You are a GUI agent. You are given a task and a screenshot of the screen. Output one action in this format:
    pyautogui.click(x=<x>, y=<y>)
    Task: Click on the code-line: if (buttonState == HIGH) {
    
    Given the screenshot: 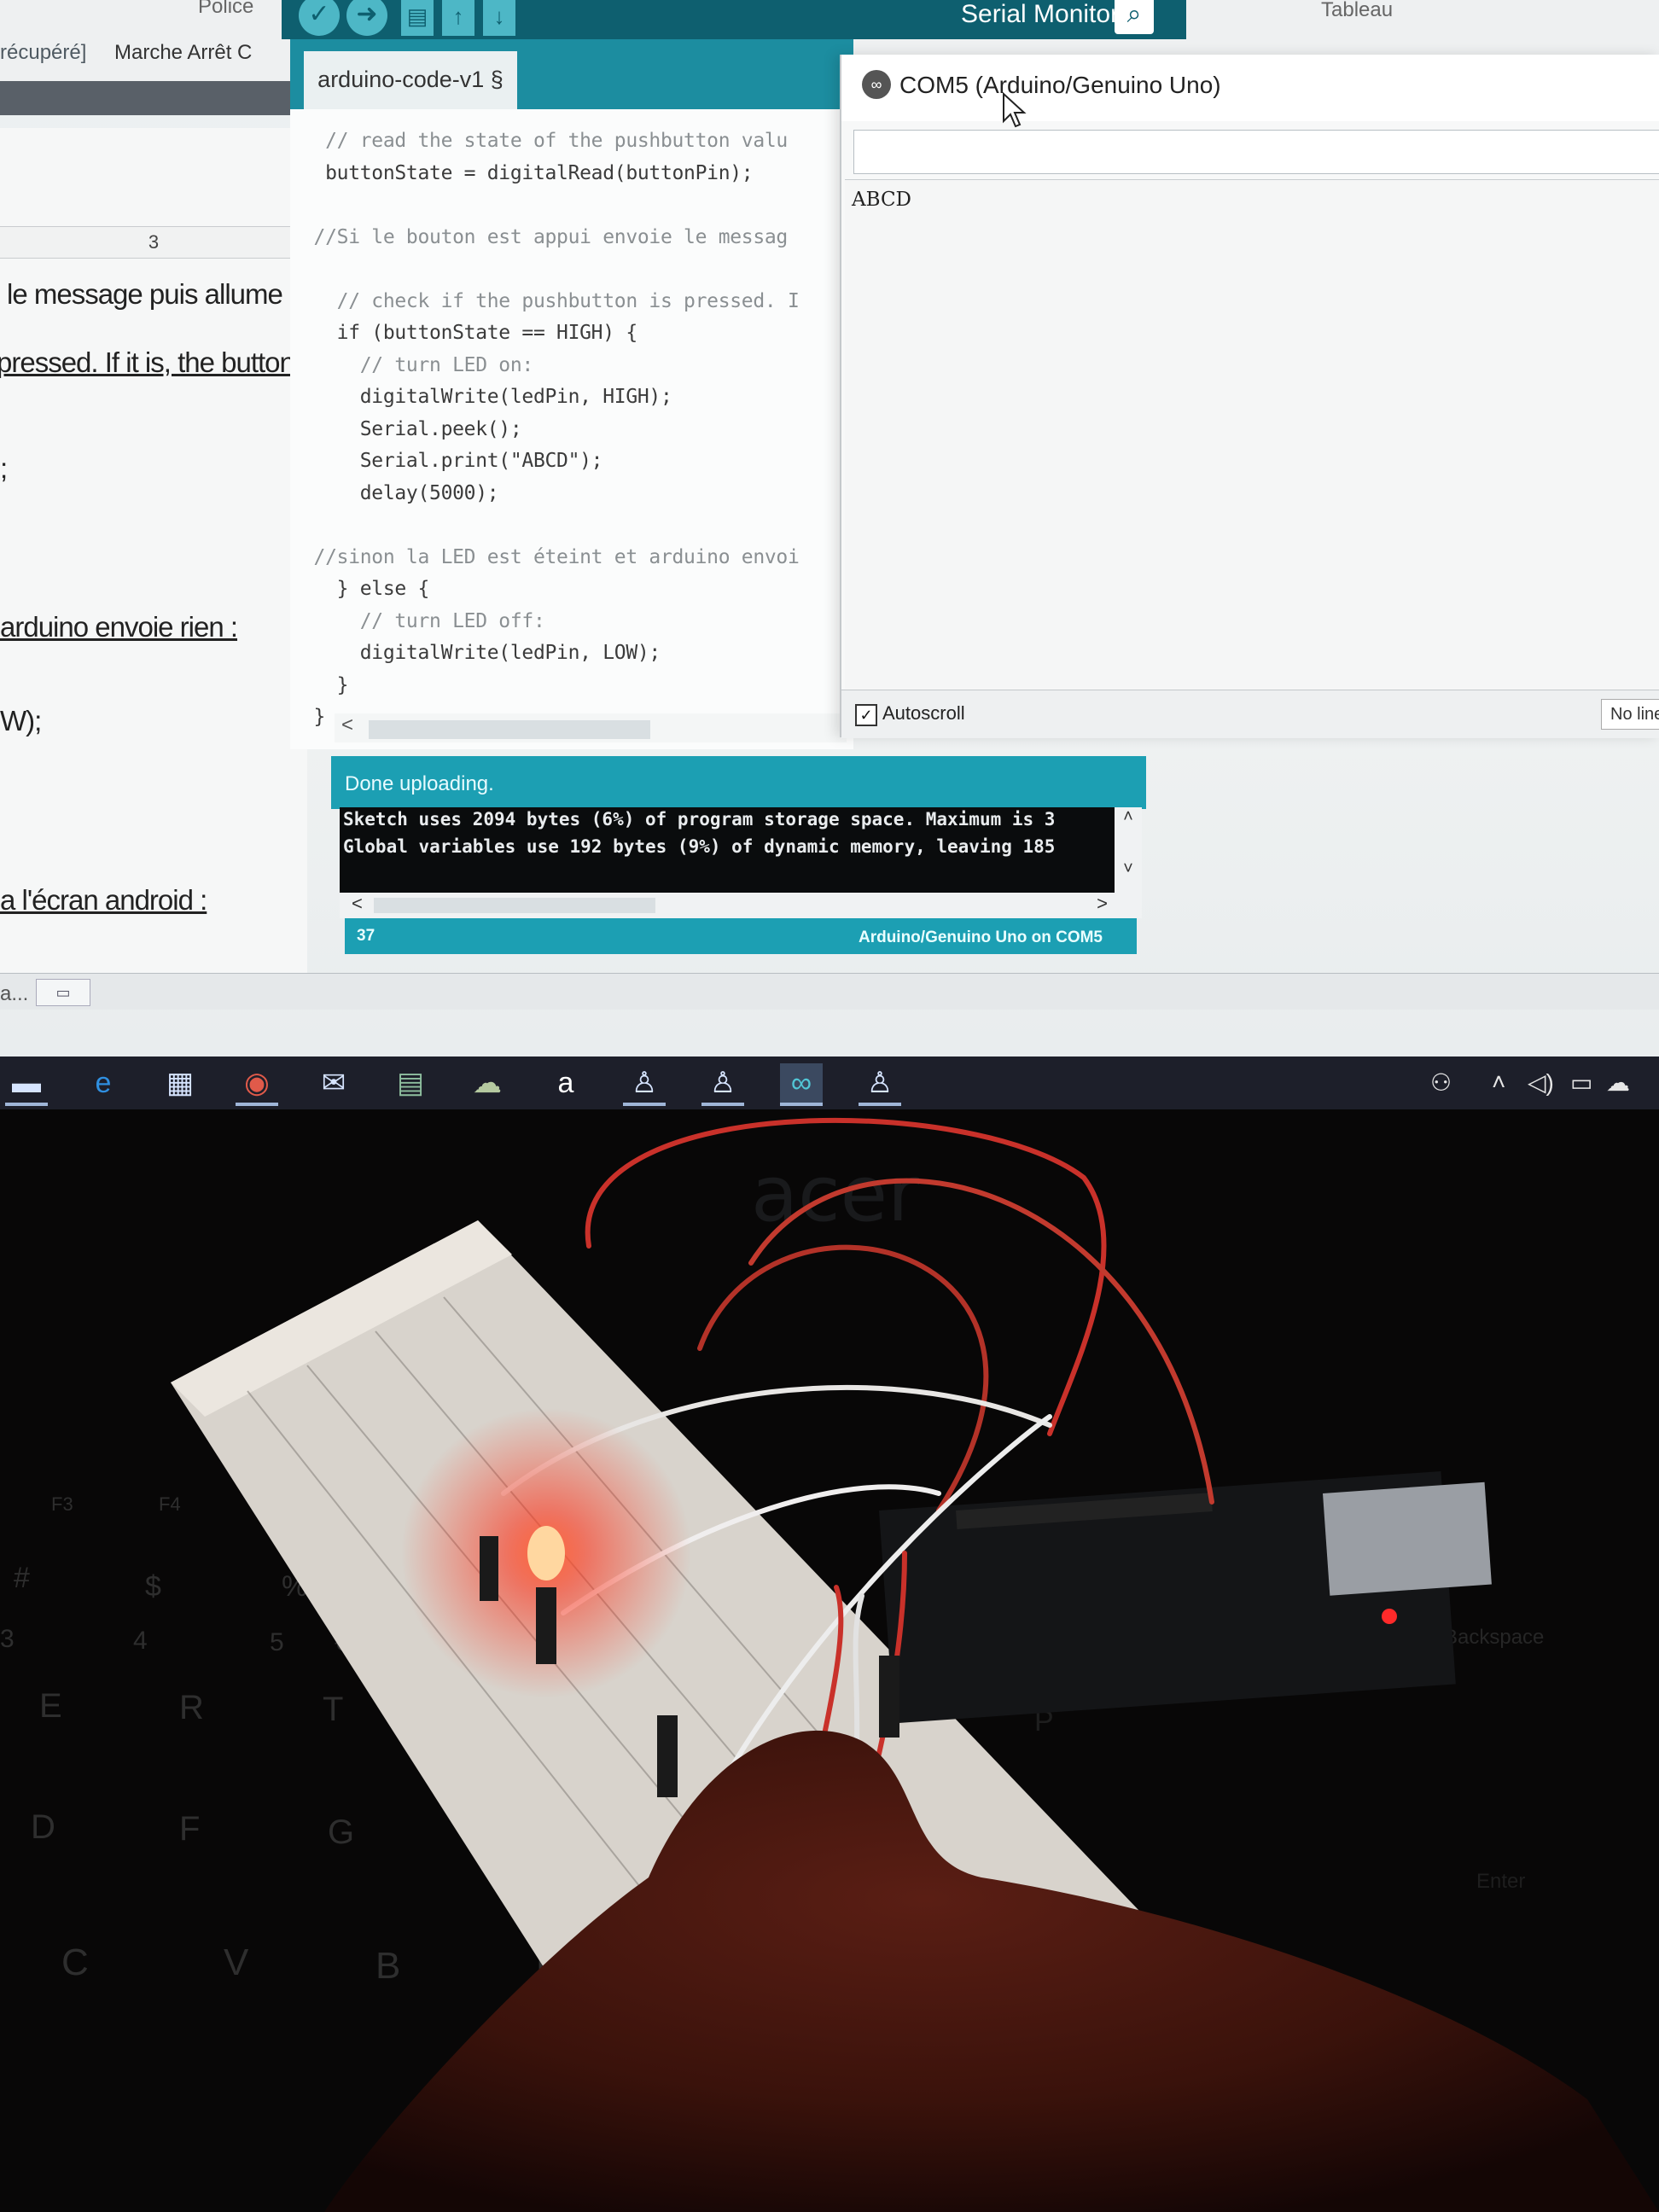 What is the action you would take?
    pyautogui.click(x=470, y=333)
    